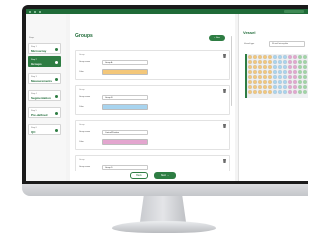  I want to click on sidebar-step-measurements: Step 3 Measurements, so click(44, 78).